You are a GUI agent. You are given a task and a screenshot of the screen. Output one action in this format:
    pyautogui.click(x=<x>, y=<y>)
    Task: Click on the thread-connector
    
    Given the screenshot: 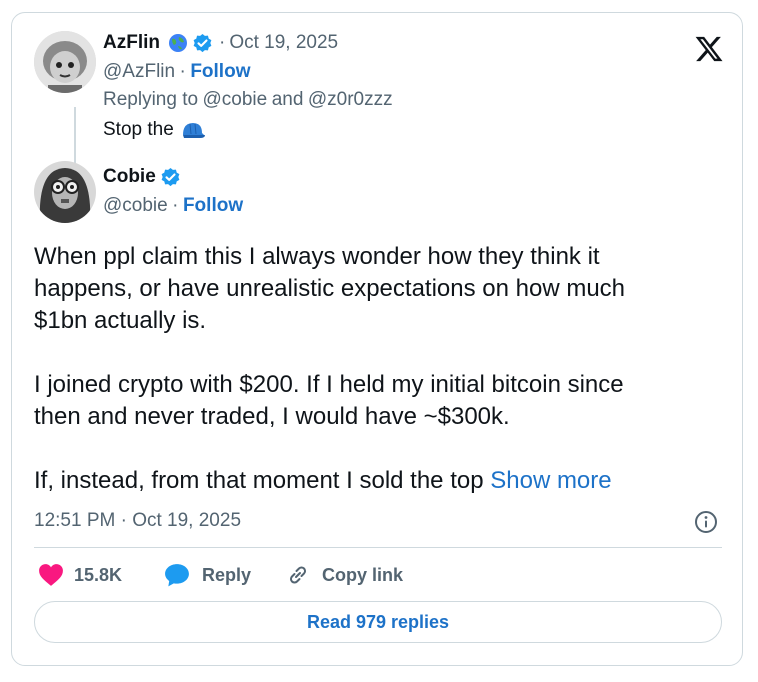 What is the action you would take?
    pyautogui.click(x=75, y=137)
    